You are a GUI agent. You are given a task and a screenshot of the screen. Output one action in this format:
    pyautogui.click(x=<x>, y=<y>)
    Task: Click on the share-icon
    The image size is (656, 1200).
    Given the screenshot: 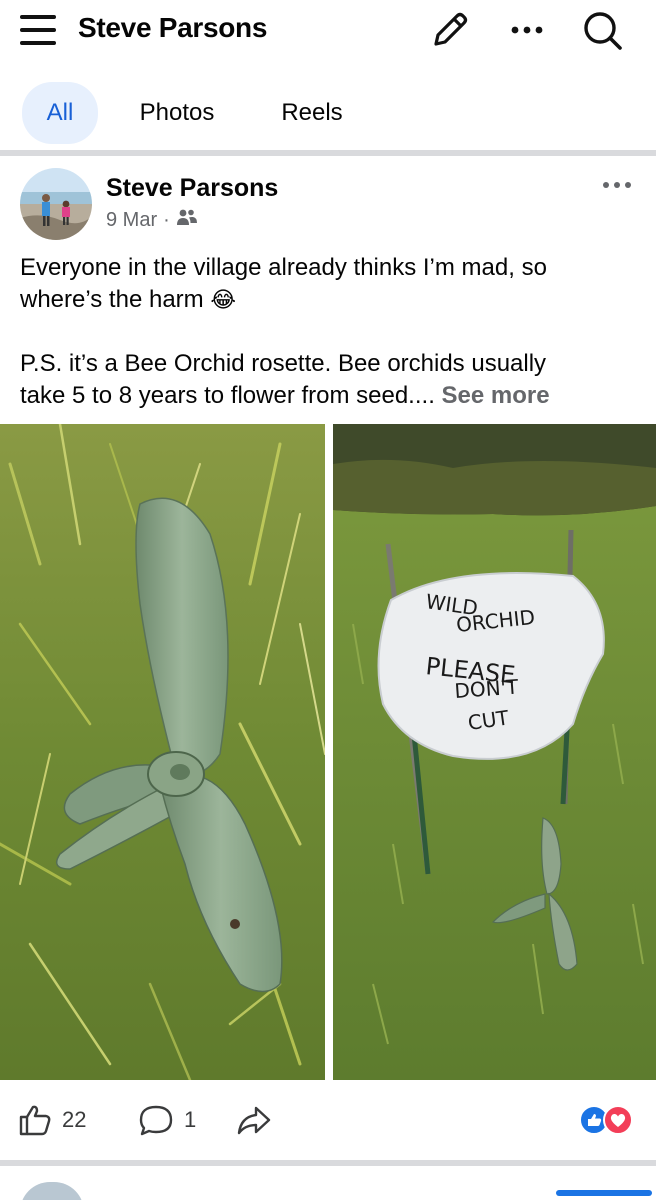 What is the action you would take?
    pyautogui.click(x=254, y=1120)
    